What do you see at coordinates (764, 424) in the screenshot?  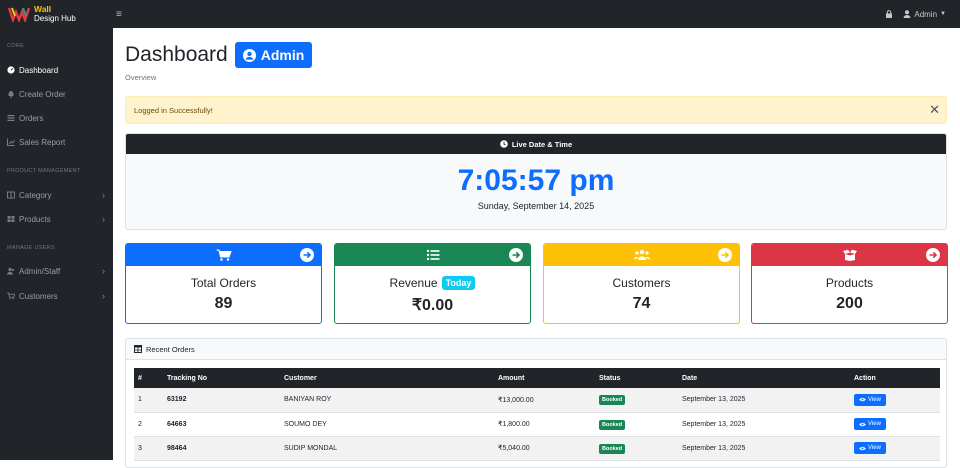 I see `order-date: September 13, 2025` at bounding box center [764, 424].